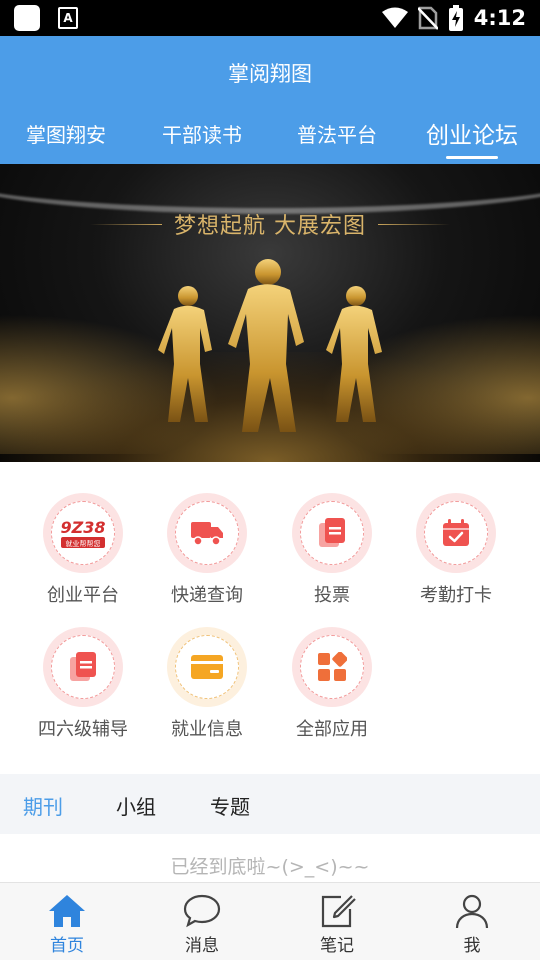  I want to click on jobs-logo-icon: 9Z38 就业帮帮您, so click(83, 533).